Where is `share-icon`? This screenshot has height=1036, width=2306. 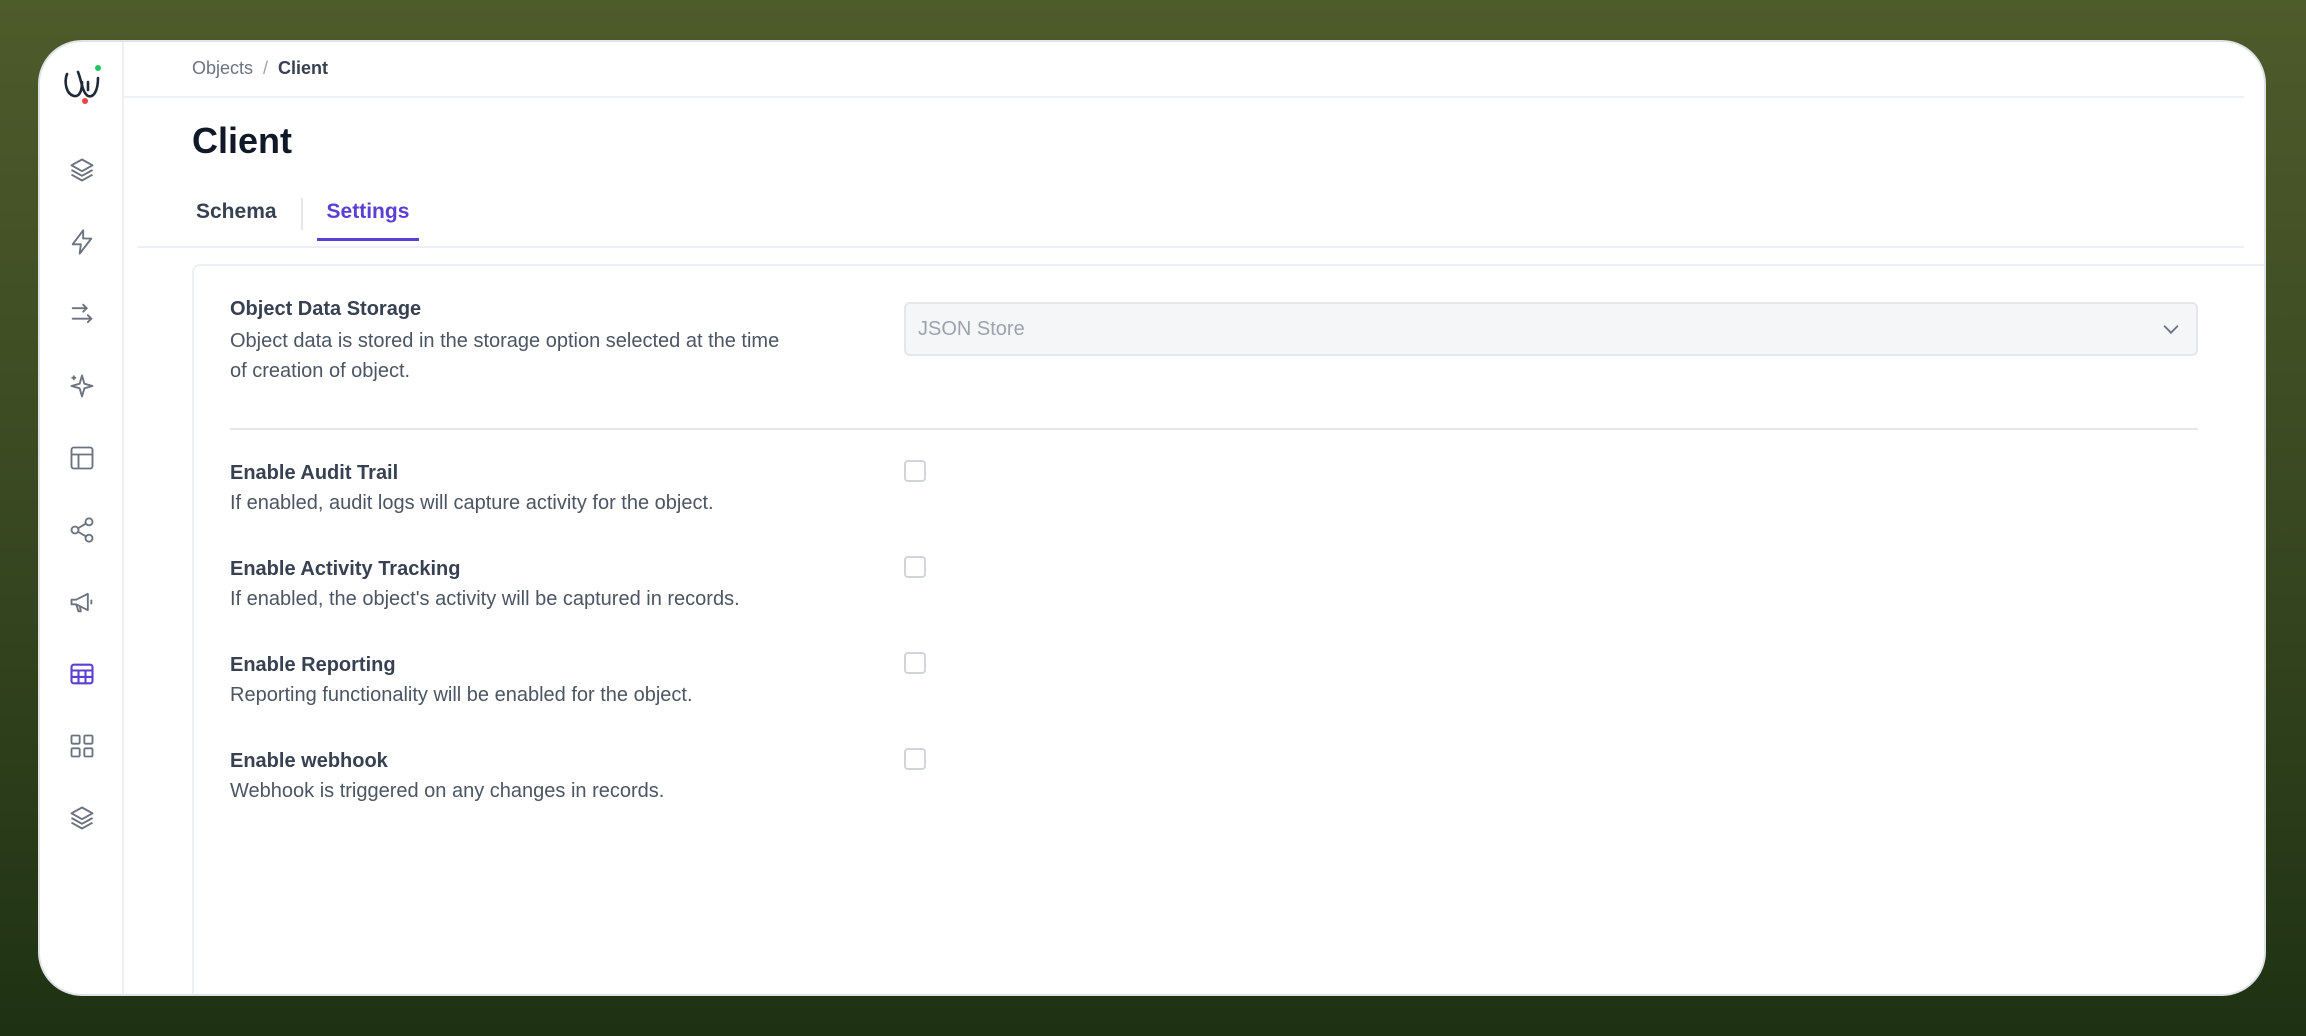
share-icon is located at coordinates (82, 530).